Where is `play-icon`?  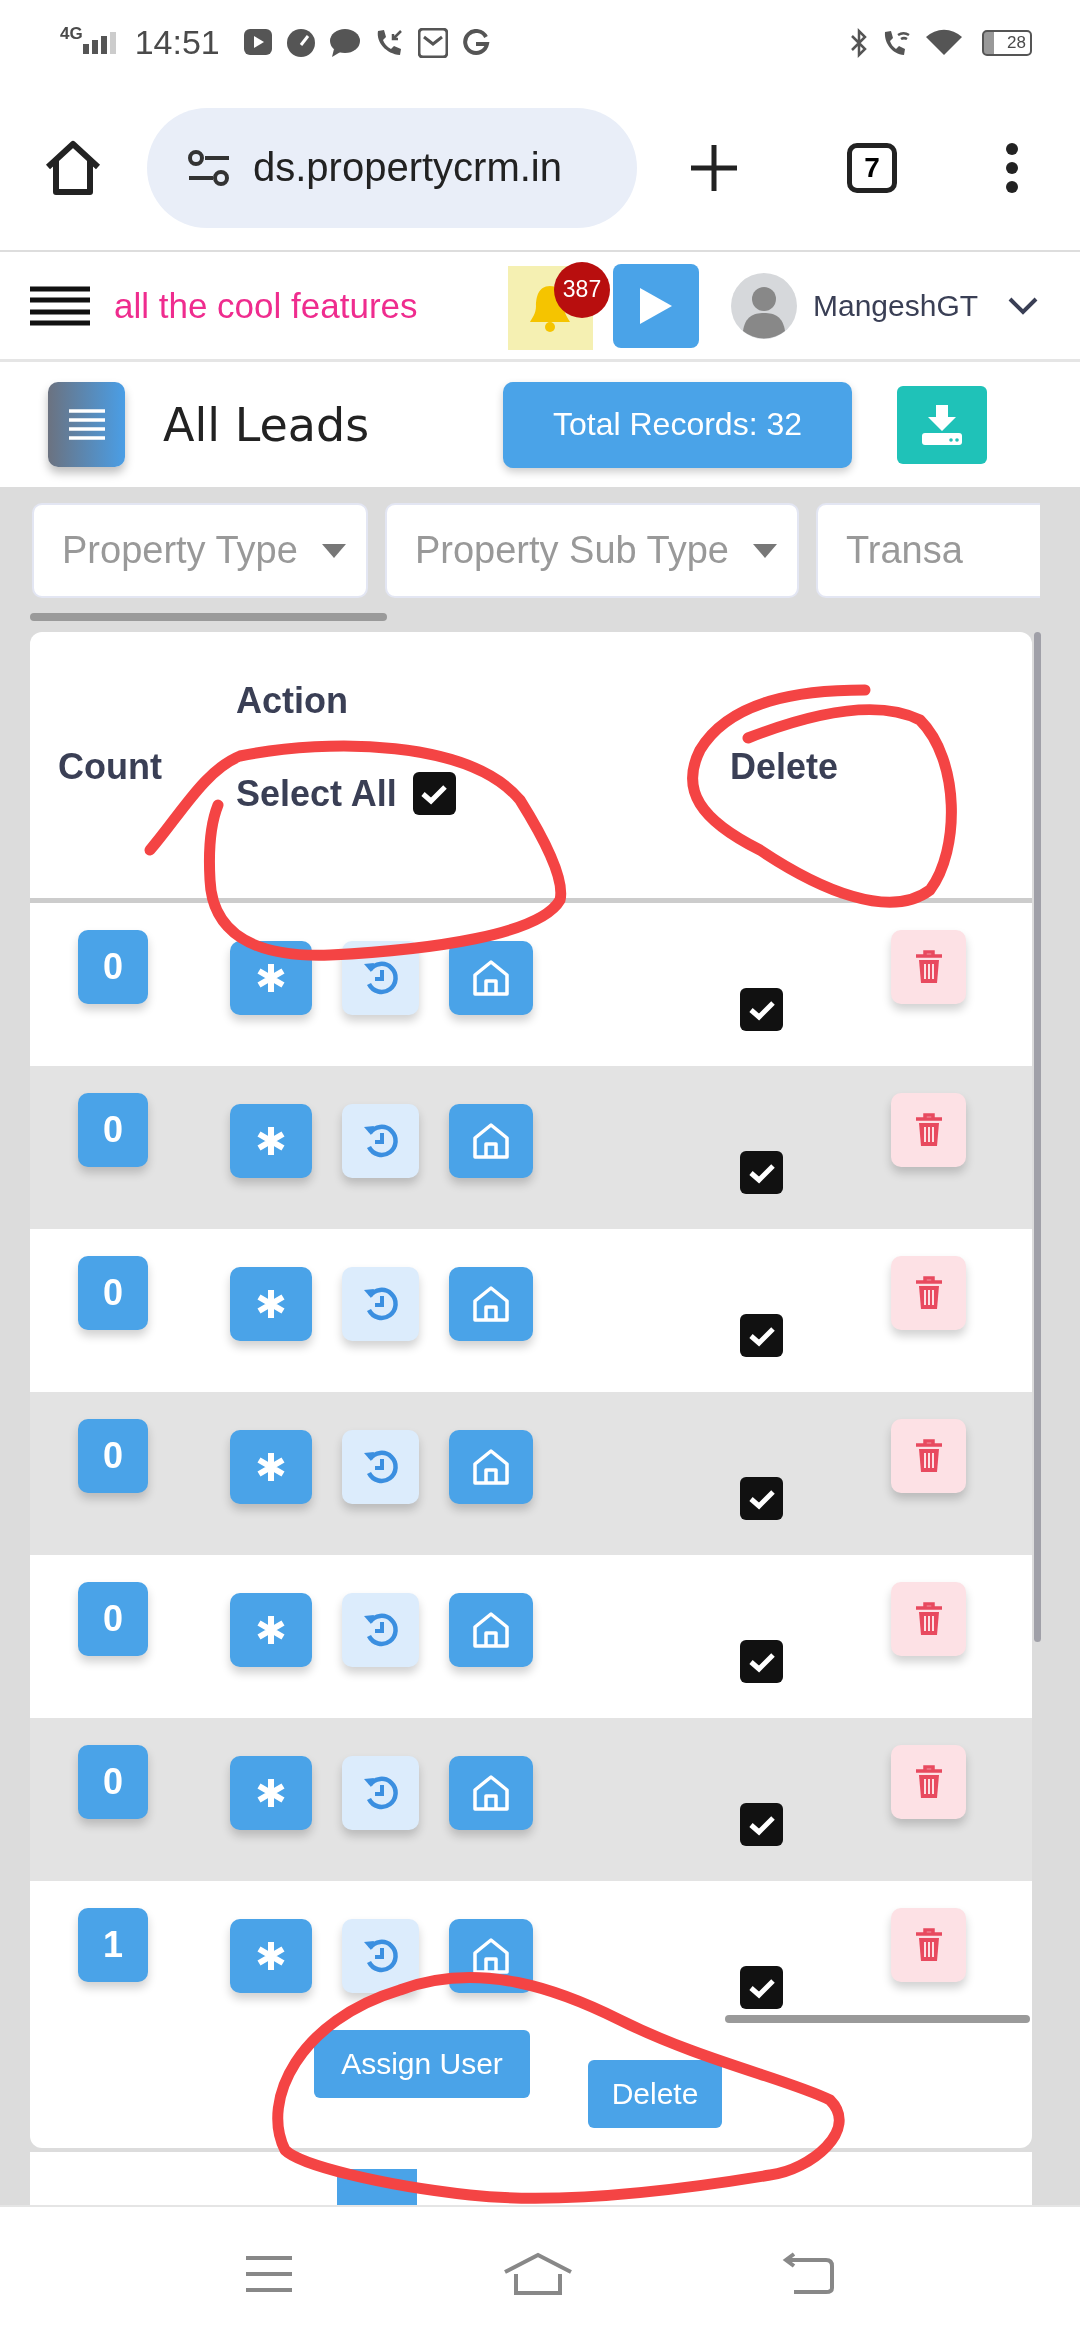 play-icon is located at coordinates (257, 42).